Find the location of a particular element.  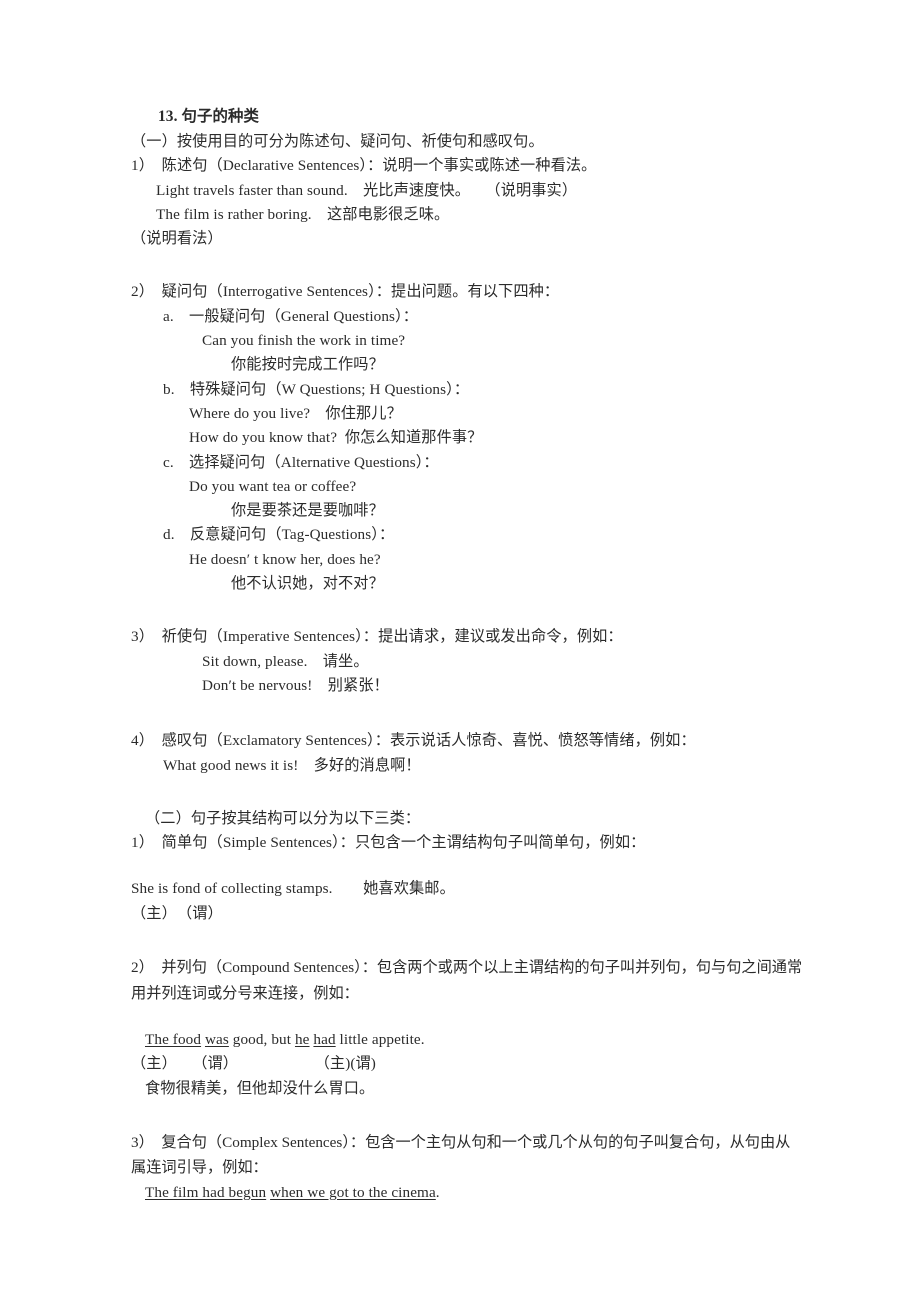

subitem-a-heading: a. 一般疑问句（General Questions）： is located at coordinates (291, 316).